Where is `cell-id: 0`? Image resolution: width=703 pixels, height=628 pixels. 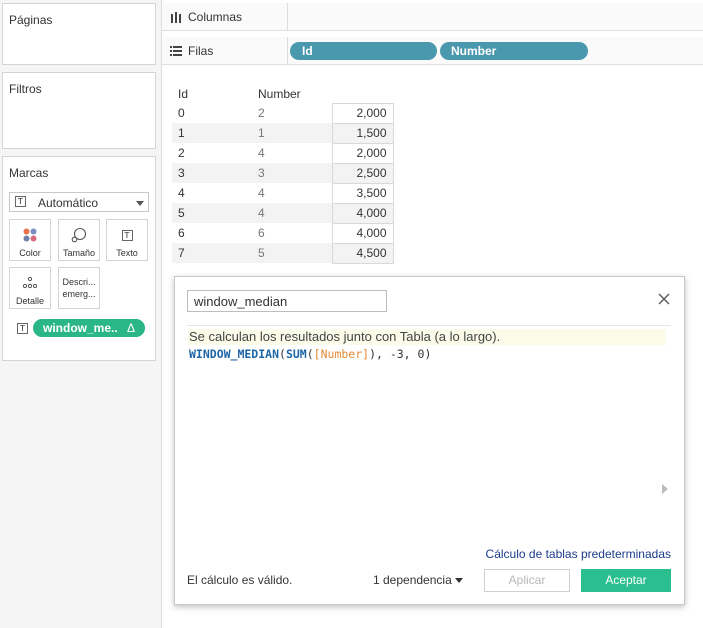
cell-id: 0 is located at coordinates (181, 113).